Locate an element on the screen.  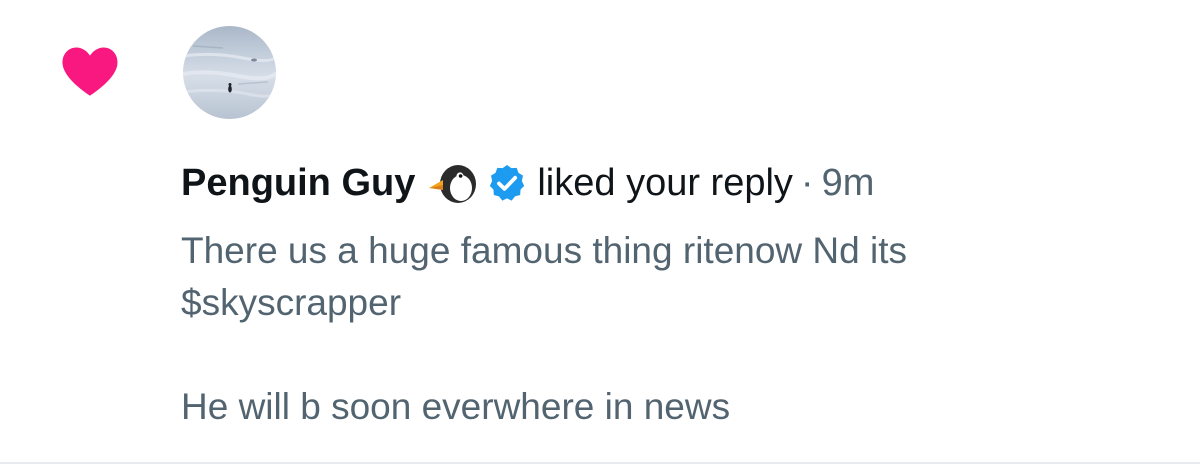
reply-line: $skyscrapper is located at coordinates (291, 302).